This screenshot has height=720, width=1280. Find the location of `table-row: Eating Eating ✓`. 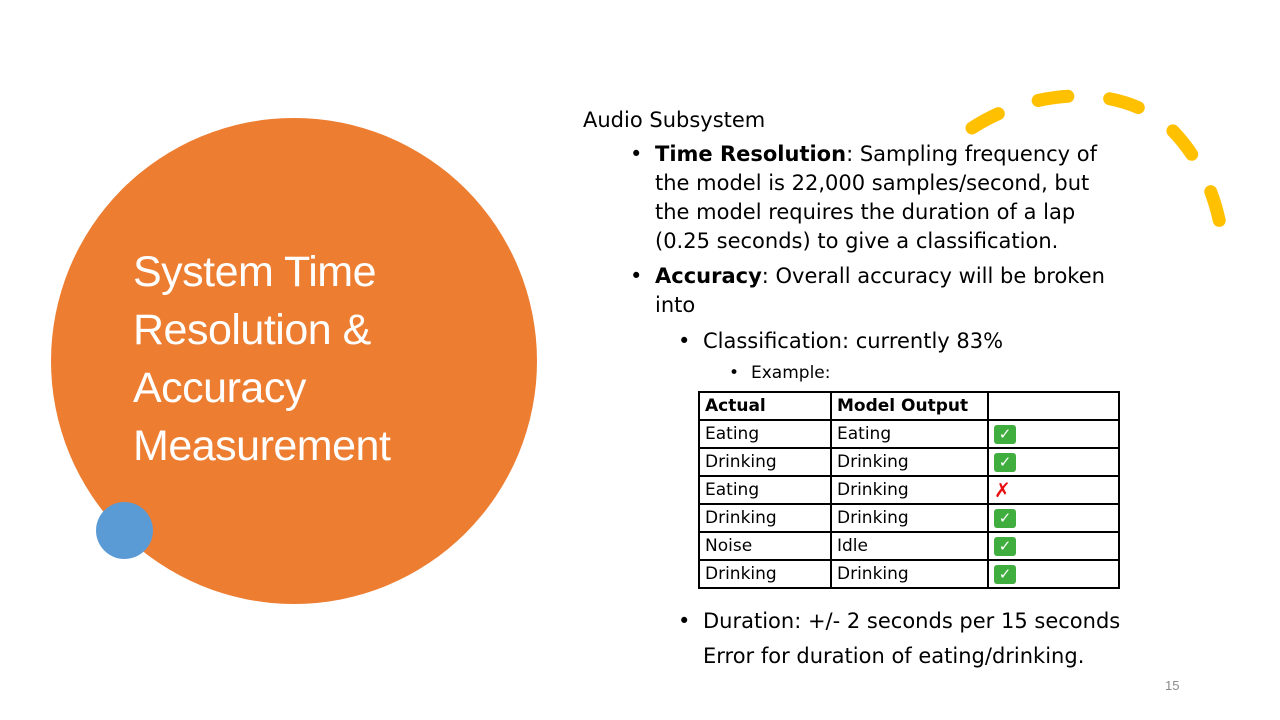

table-row: Eating Eating ✓ is located at coordinates (909, 434).